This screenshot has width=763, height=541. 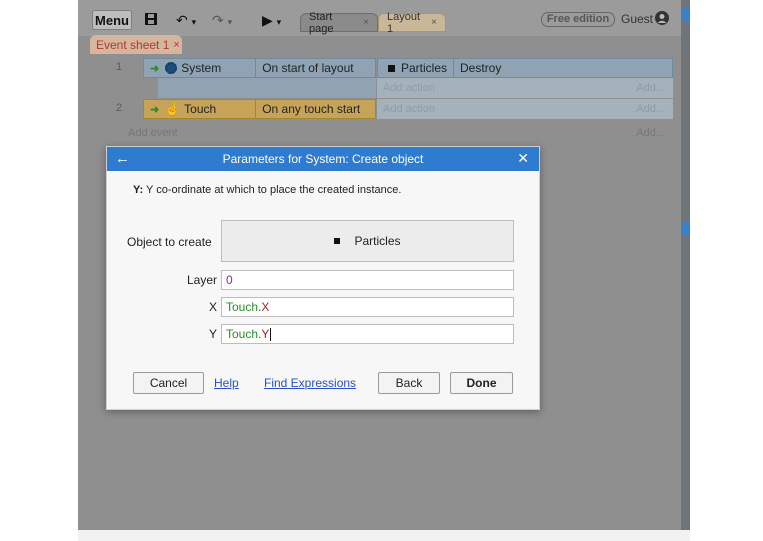 What do you see at coordinates (525, 68) in the screenshot?
I see `event-action: Particles Destroy` at bounding box center [525, 68].